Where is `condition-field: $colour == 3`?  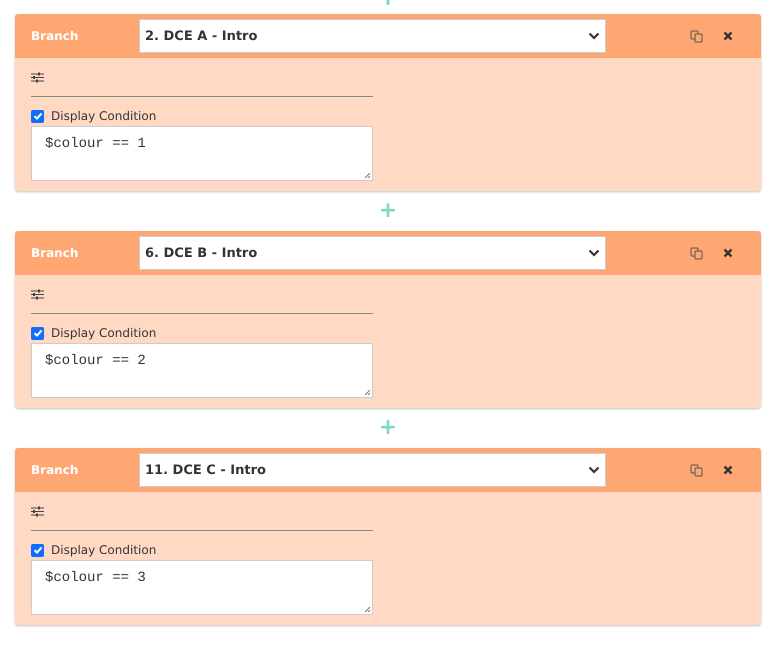
condition-field: $colour == 3 is located at coordinates (202, 587).